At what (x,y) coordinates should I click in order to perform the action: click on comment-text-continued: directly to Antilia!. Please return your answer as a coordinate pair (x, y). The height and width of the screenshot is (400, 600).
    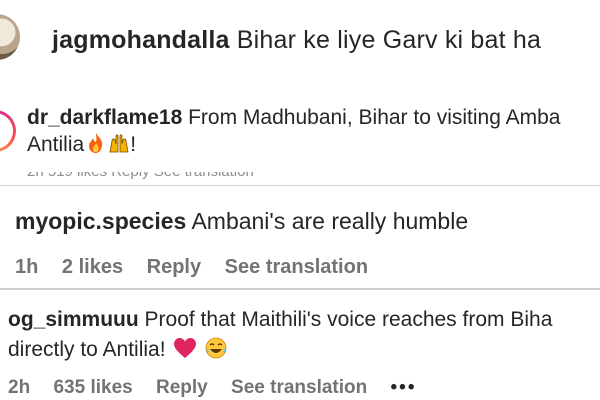
    Looking at the image, I should click on (87, 349).